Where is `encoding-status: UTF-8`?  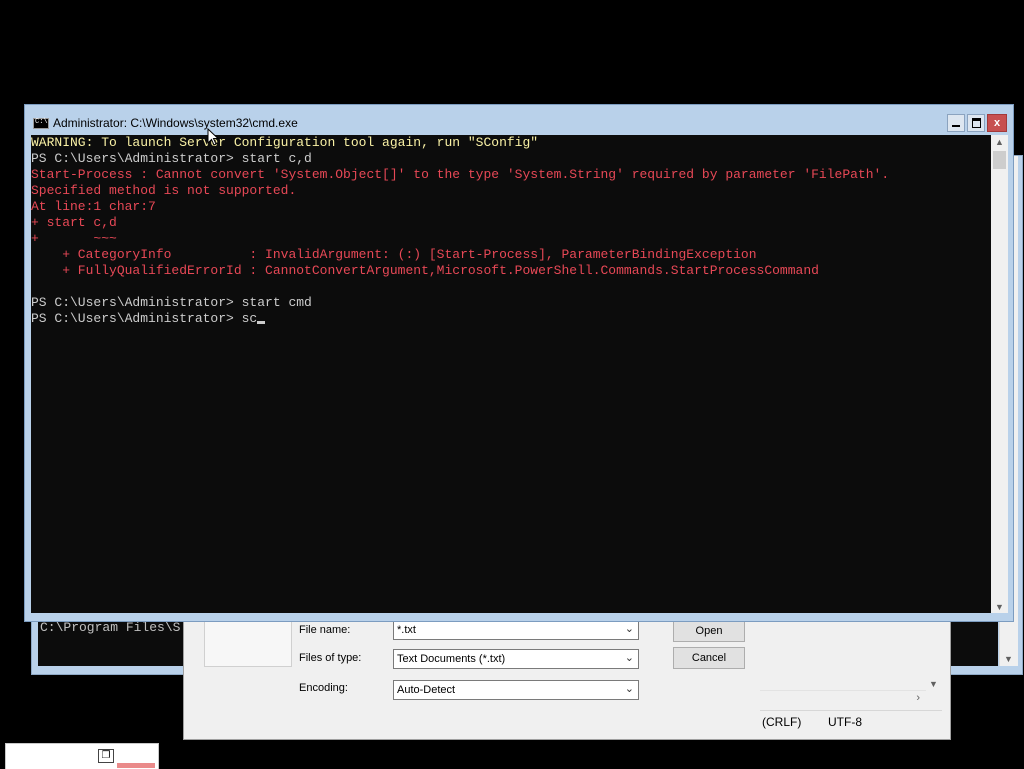
encoding-status: UTF-8 is located at coordinates (845, 722).